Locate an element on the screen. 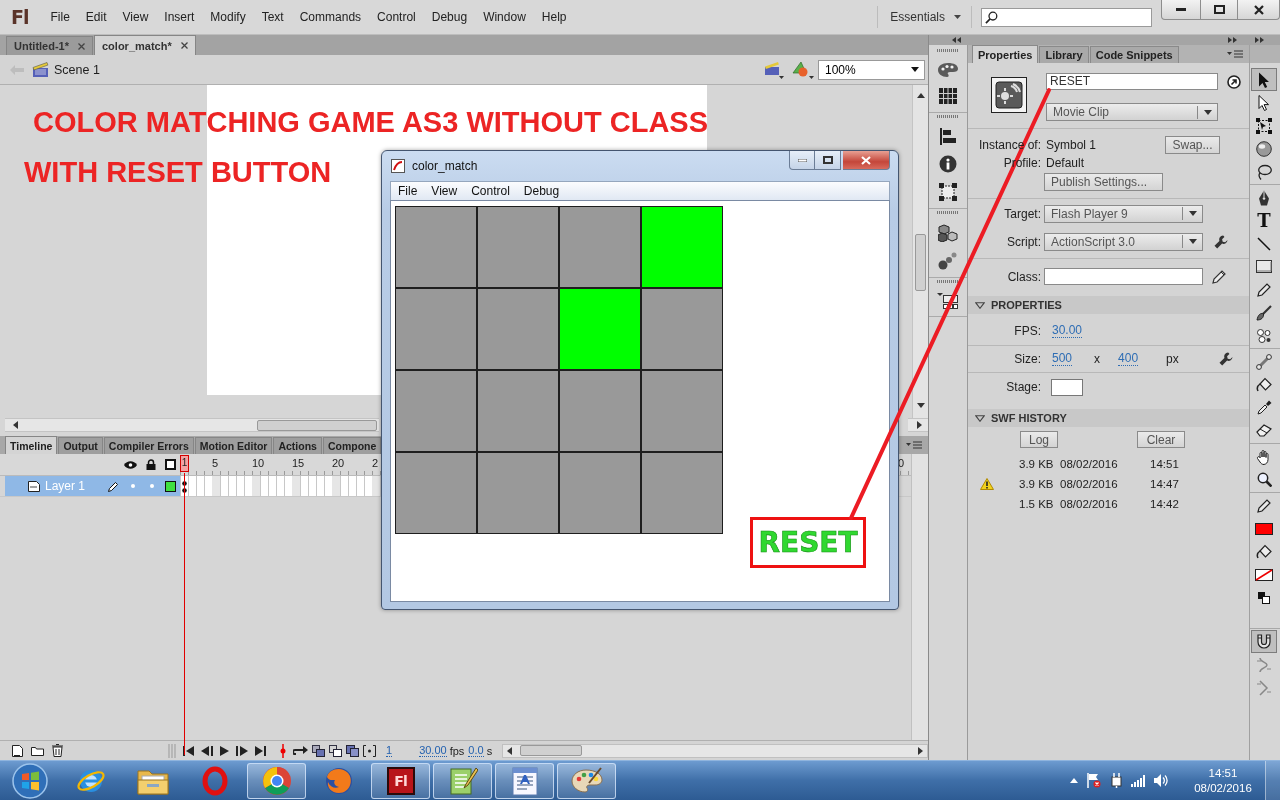 Image resolution: width=1280 pixels, height=800 pixels. new-folder-icon is located at coordinates (37, 750).